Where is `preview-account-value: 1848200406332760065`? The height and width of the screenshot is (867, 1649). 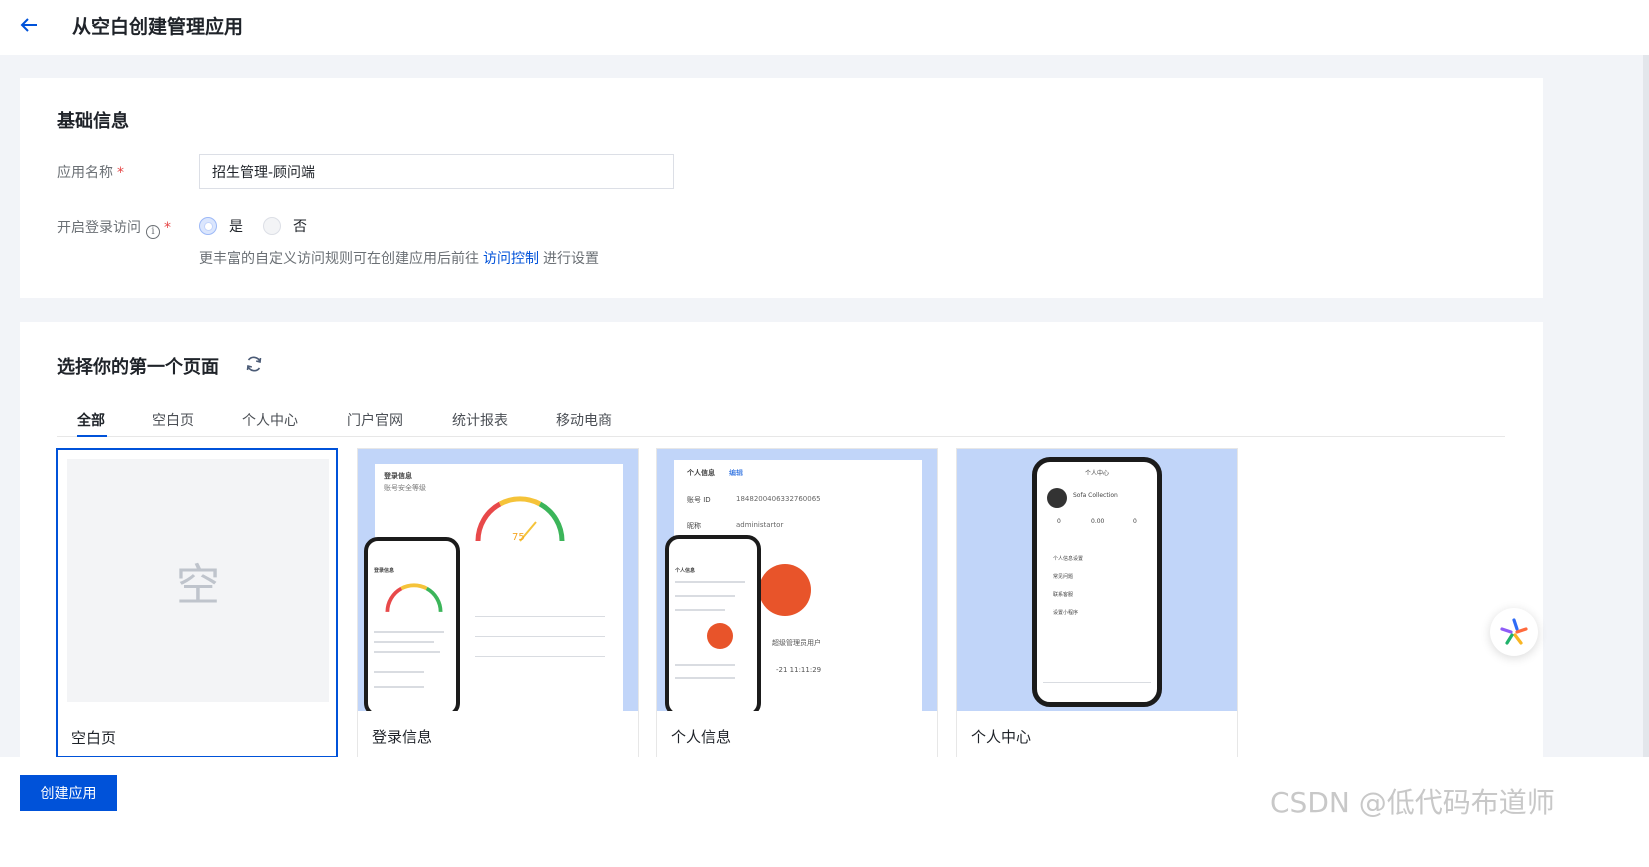 preview-account-value: 1848200406332760065 is located at coordinates (778, 499).